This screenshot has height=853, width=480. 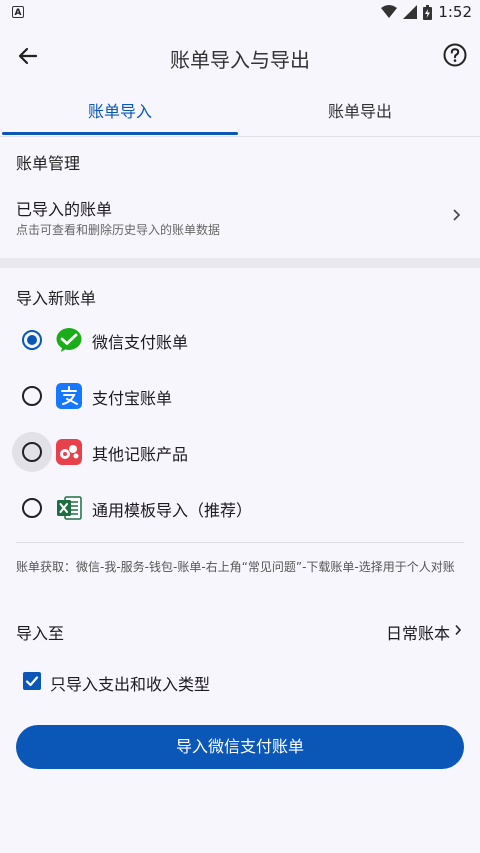 I want to click on checkbox-label: 只导入支出和收入类型, so click(x=130, y=684).